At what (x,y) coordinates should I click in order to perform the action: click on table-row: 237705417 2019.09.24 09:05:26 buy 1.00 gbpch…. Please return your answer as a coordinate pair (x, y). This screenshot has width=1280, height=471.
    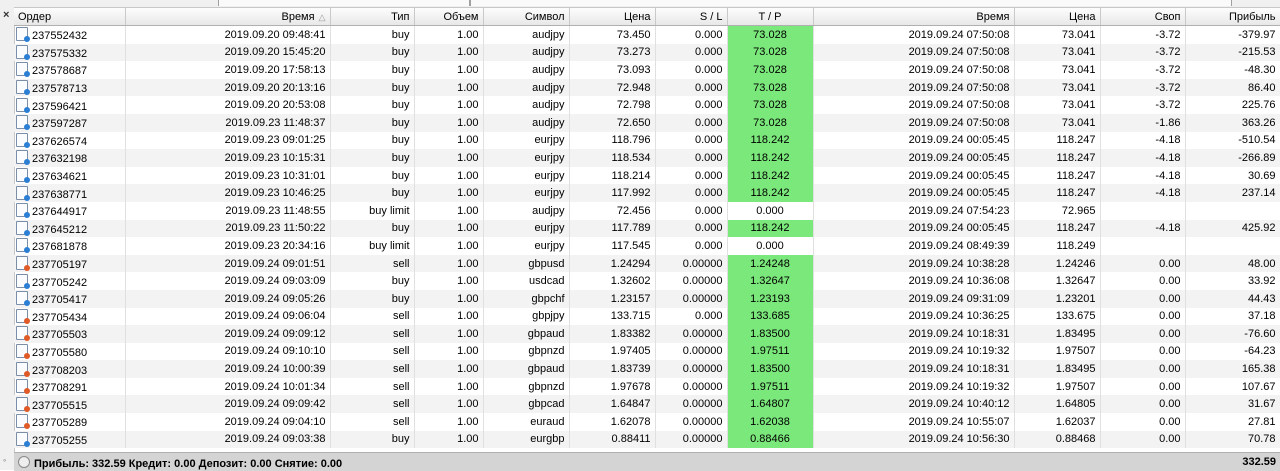
    Looking at the image, I should click on (647, 298).